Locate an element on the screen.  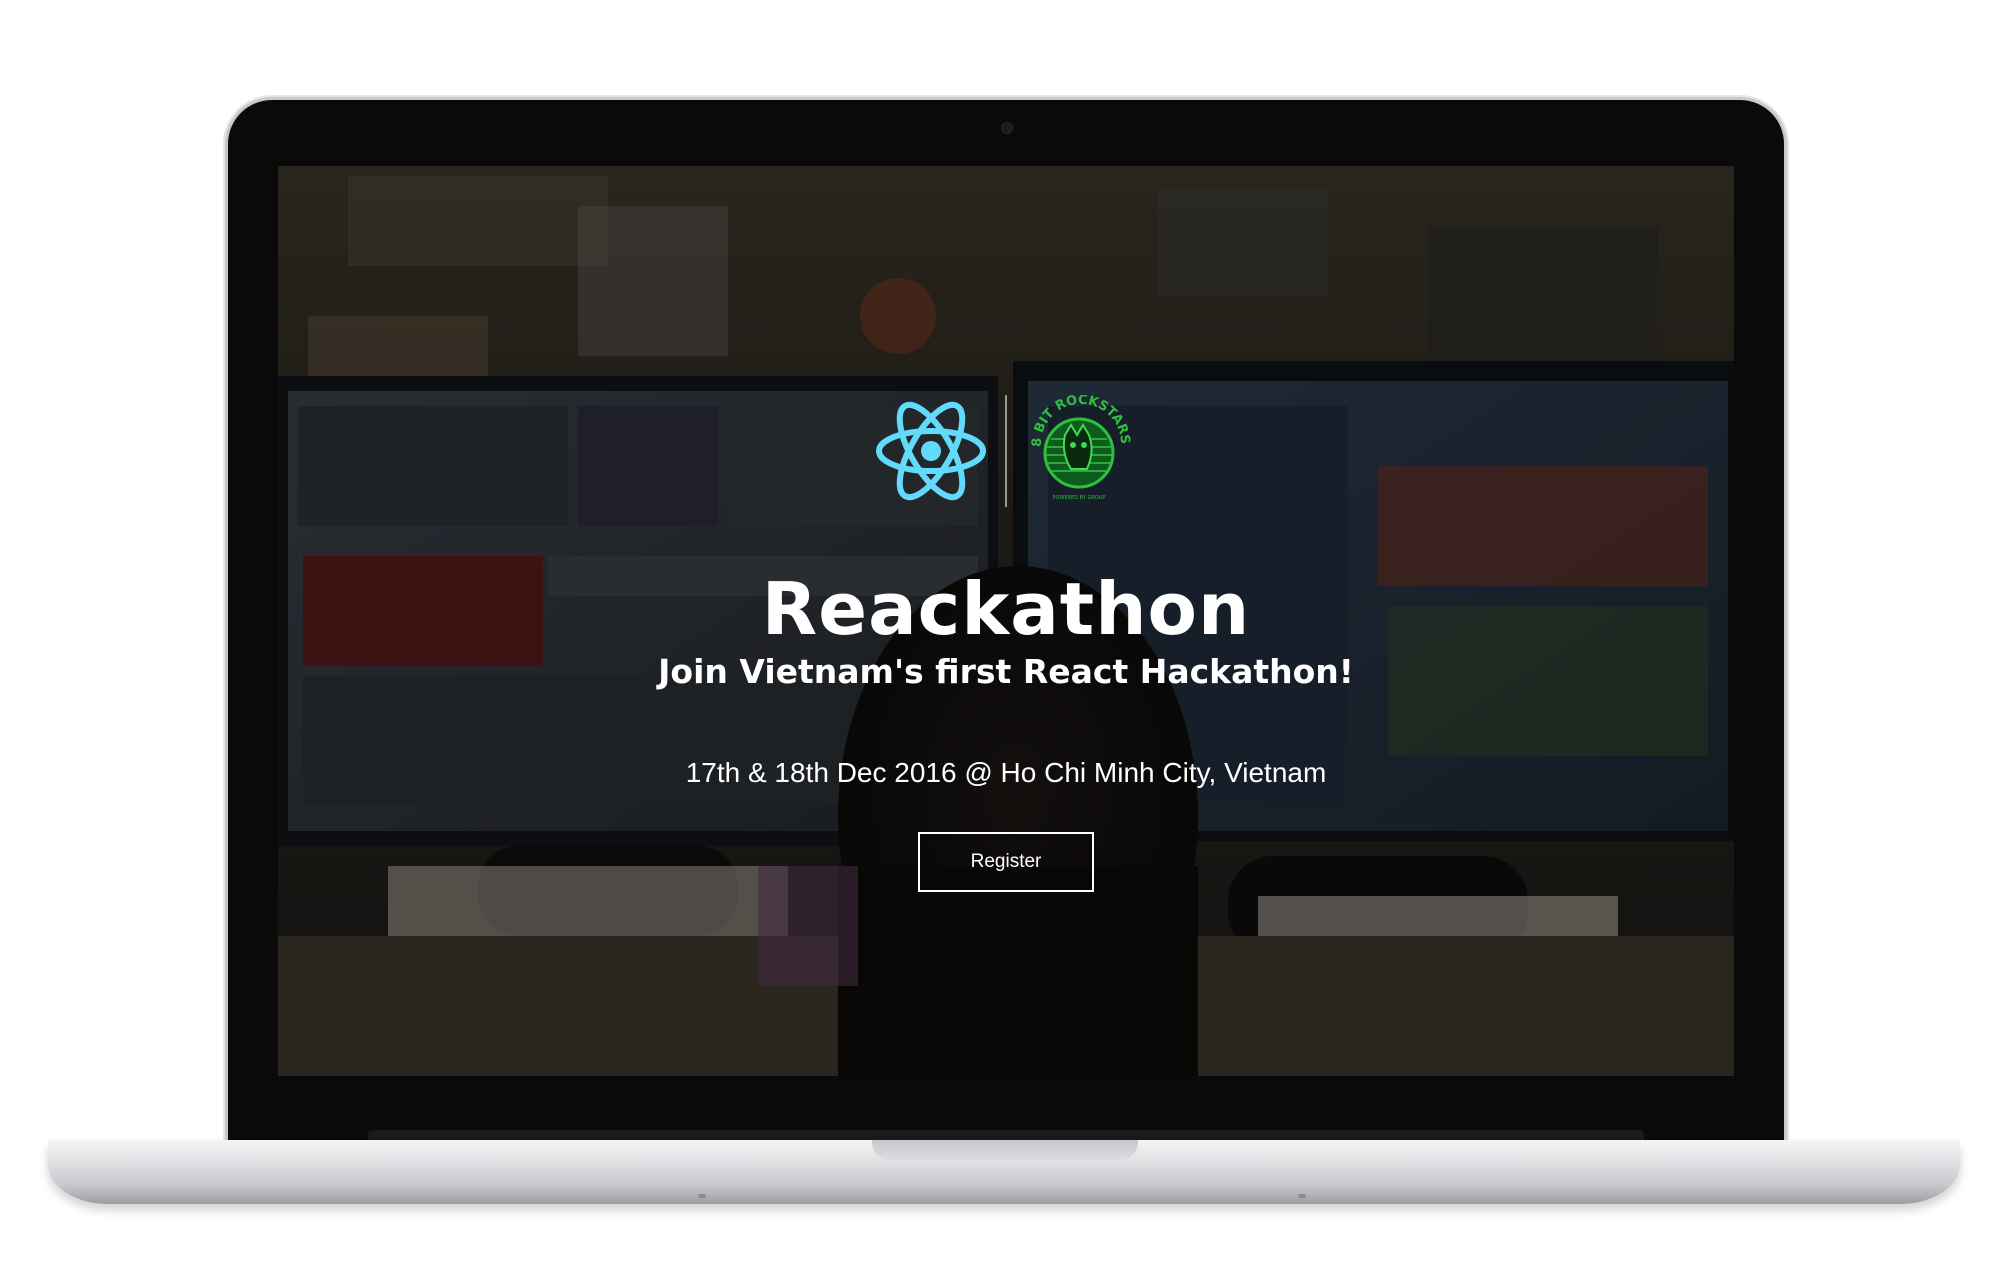
camera-icon is located at coordinates (1007, 128).